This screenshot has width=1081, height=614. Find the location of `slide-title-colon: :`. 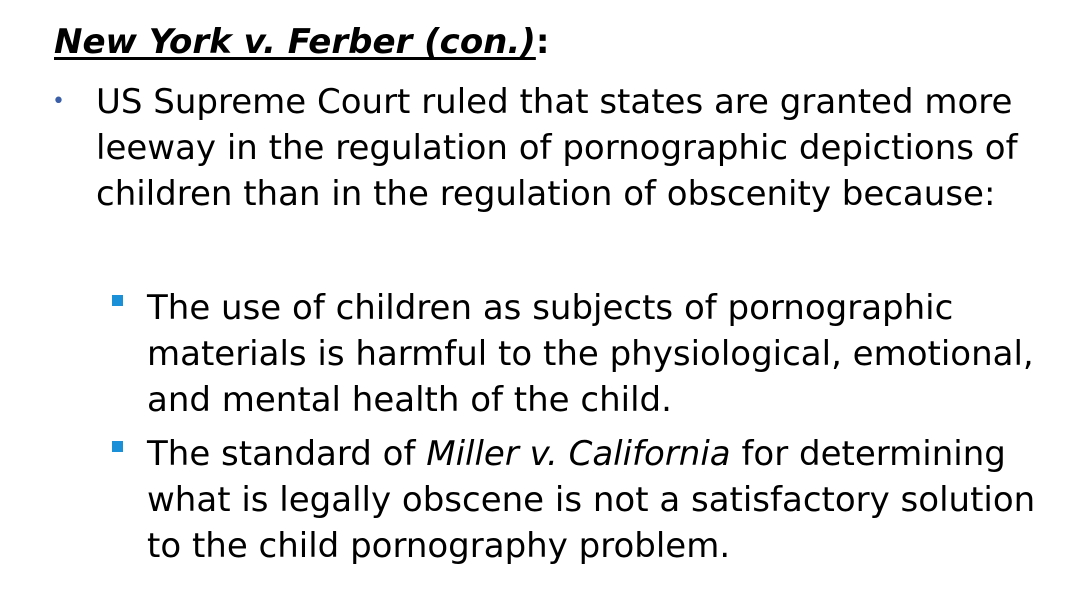

slide-title-colon: : is located at coordinates (542, 42).